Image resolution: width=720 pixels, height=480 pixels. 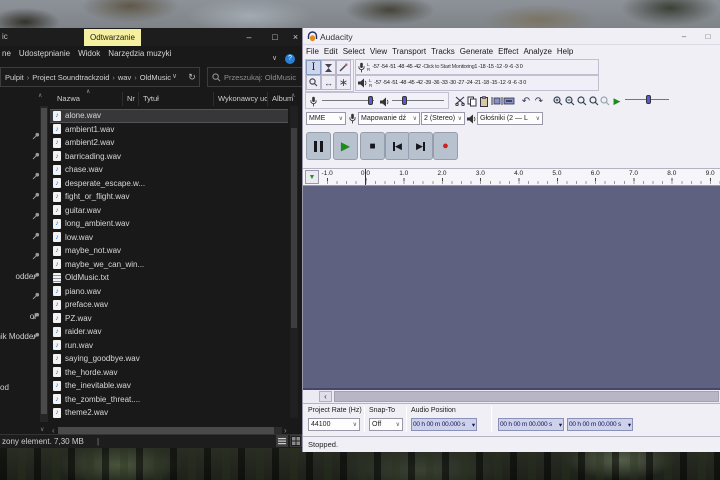 What do you see at coordinates (372, 146) in the screenshot?
I see `stop-button: ■` at bounding box center [372, 146].